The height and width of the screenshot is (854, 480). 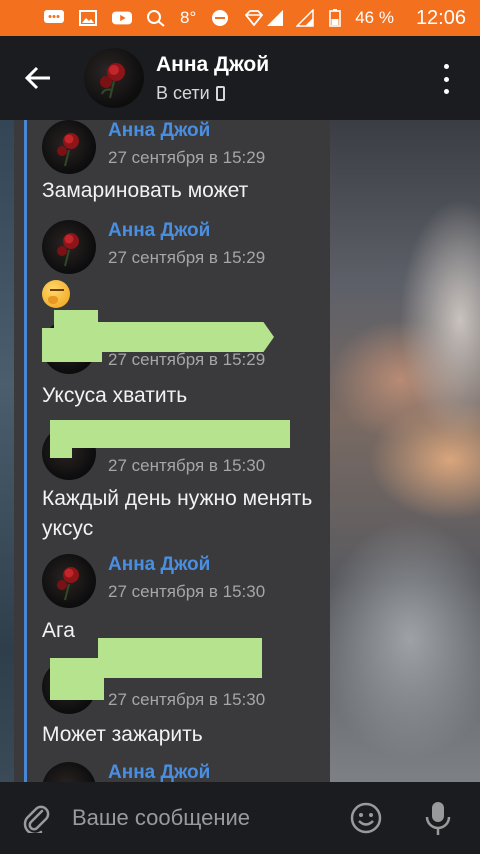 I want to click on back-button, so click(x=38, y=78).